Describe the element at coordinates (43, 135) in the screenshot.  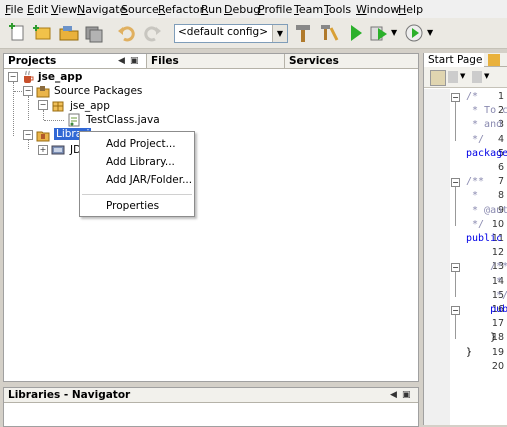
I see `libraries-icon` at that location.